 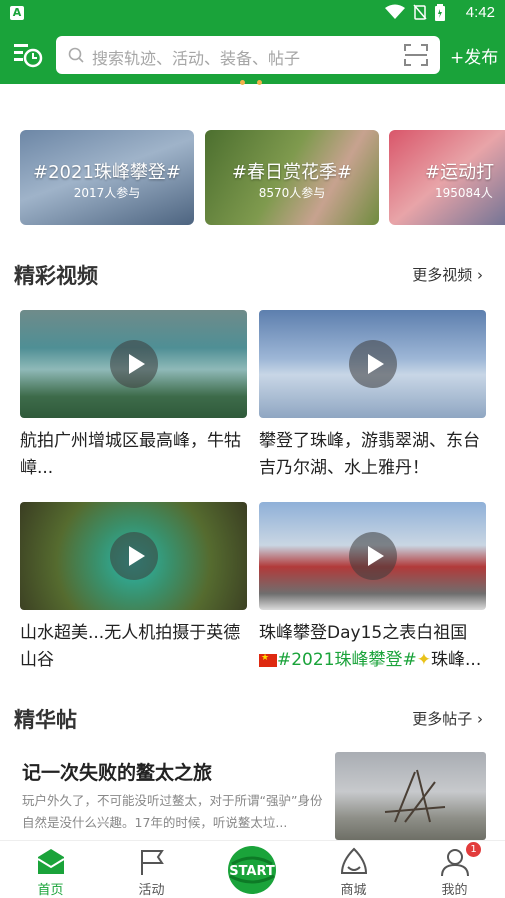 I want to click on topic-card: #2021珠峰攀登# 2017人参与, so click(x=107, y=177).